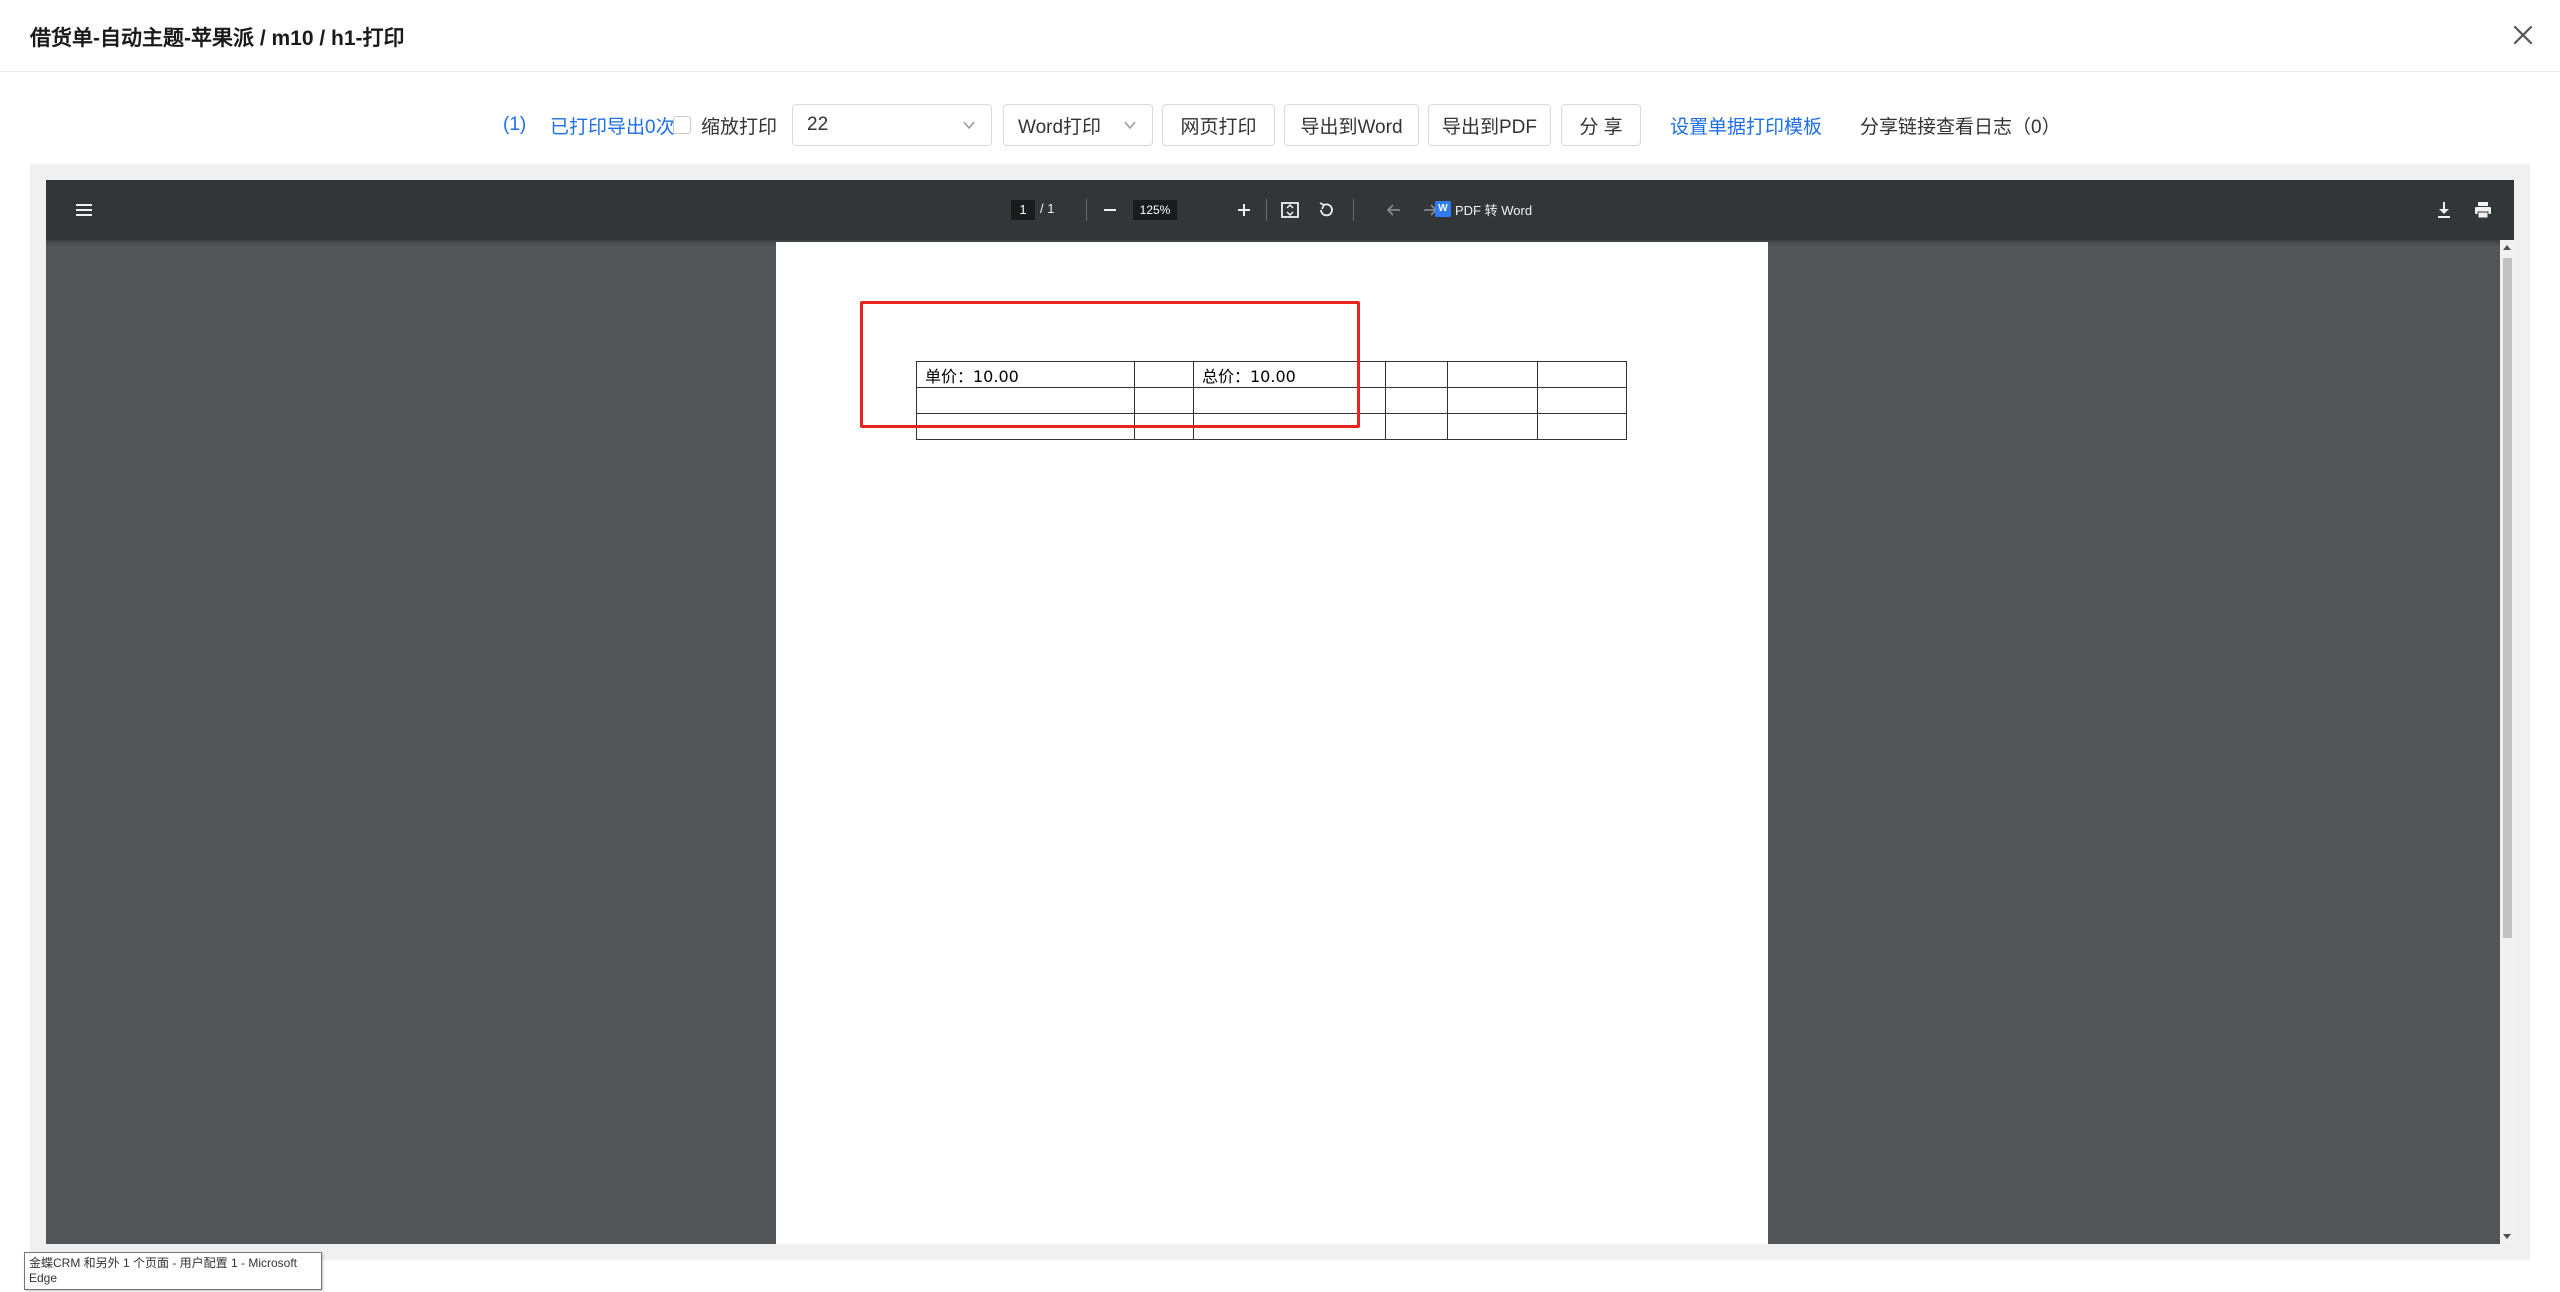 Image resolution: width=2560 pixels, height=1292 pixels. I want to click on template-select-value: 22, so click(818, 124).